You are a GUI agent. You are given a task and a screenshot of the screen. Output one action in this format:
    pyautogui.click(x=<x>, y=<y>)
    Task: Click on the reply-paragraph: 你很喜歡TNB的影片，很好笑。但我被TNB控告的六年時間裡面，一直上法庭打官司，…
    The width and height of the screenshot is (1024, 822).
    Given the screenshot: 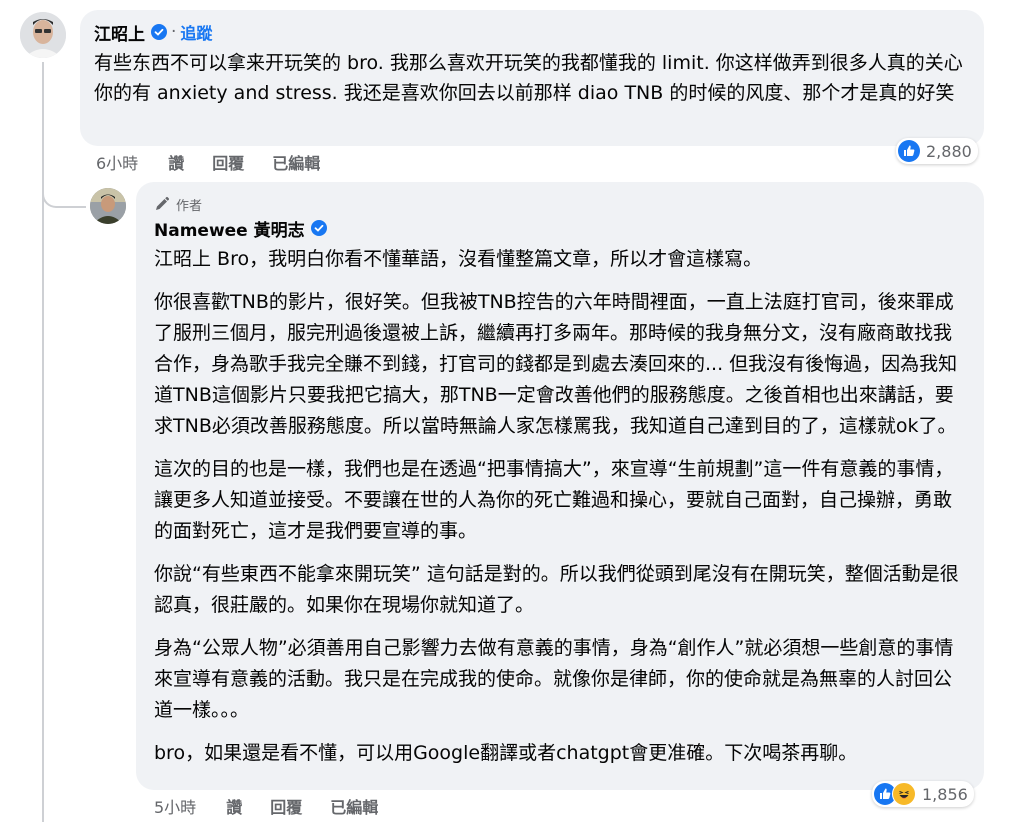 What is the action you would take?
    pyautogui.click(x=556, y=364)
    